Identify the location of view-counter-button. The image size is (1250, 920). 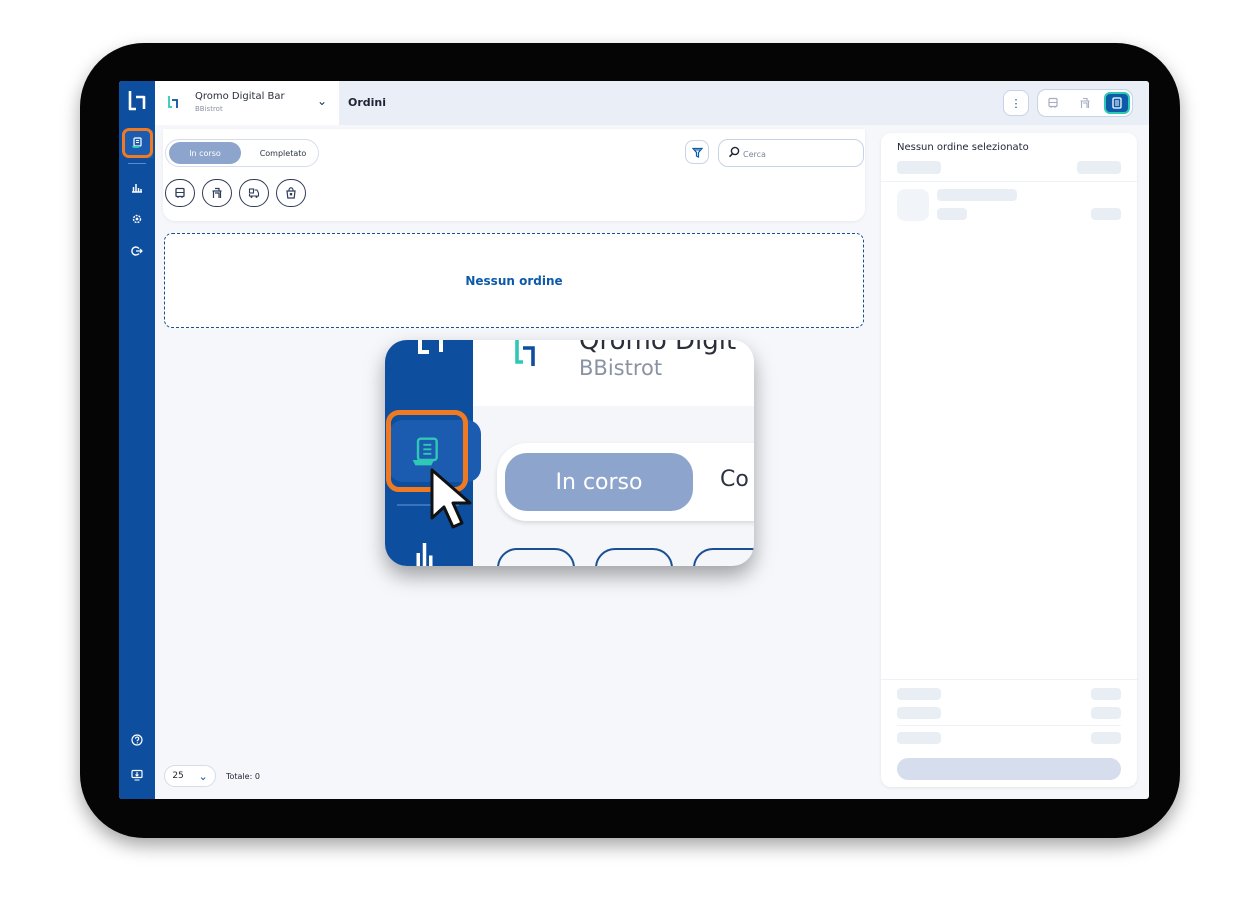
(1085, 103).